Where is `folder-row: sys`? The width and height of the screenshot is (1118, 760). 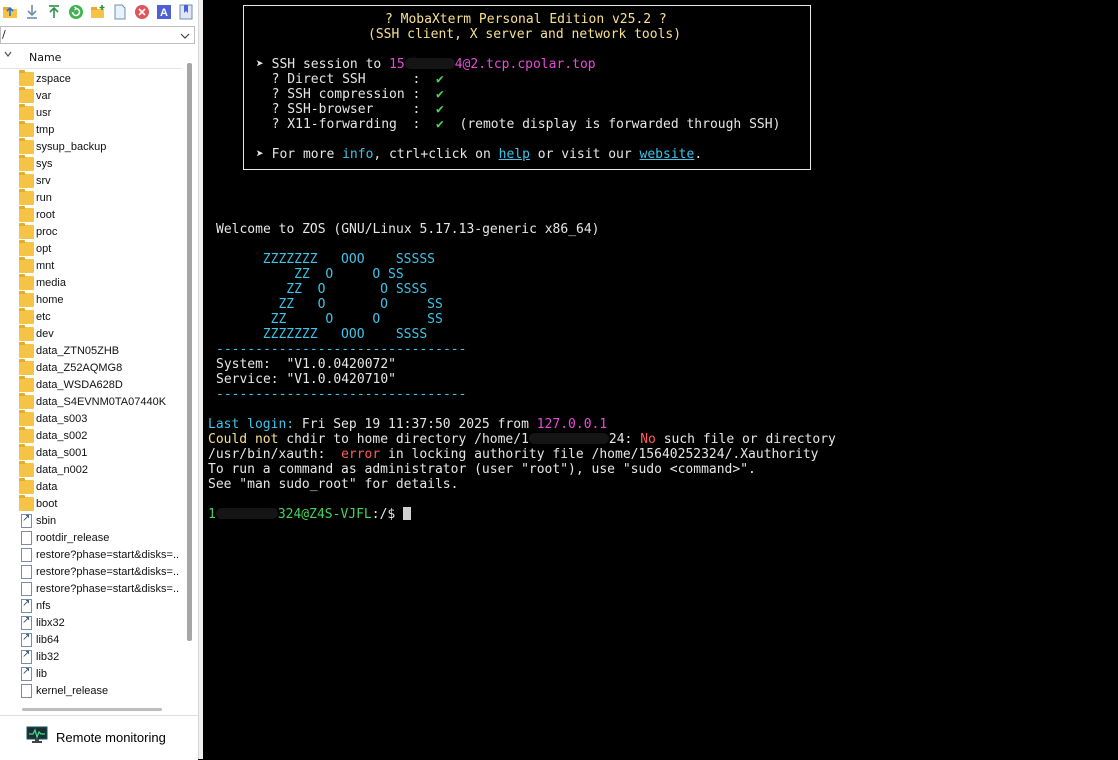
folder-row: sys is located at coordinates (90, 164).